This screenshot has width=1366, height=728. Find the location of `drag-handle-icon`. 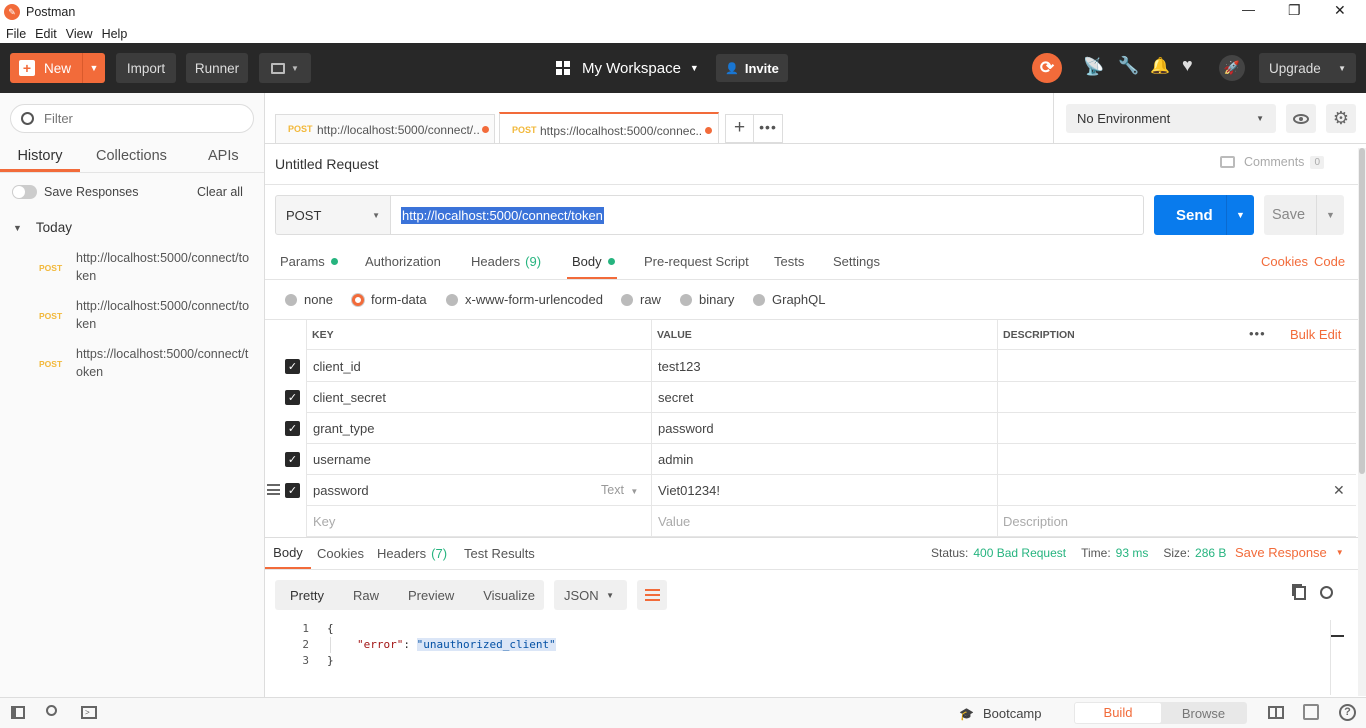

drag-handle-icon is located at coordinates (273, 489).